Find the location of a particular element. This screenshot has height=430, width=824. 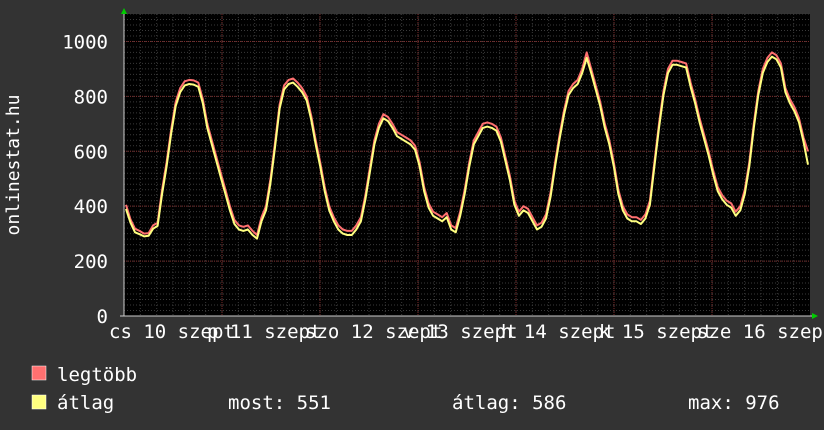

x-tick-label: sze 16 szept is located at coordinates (760, 332).